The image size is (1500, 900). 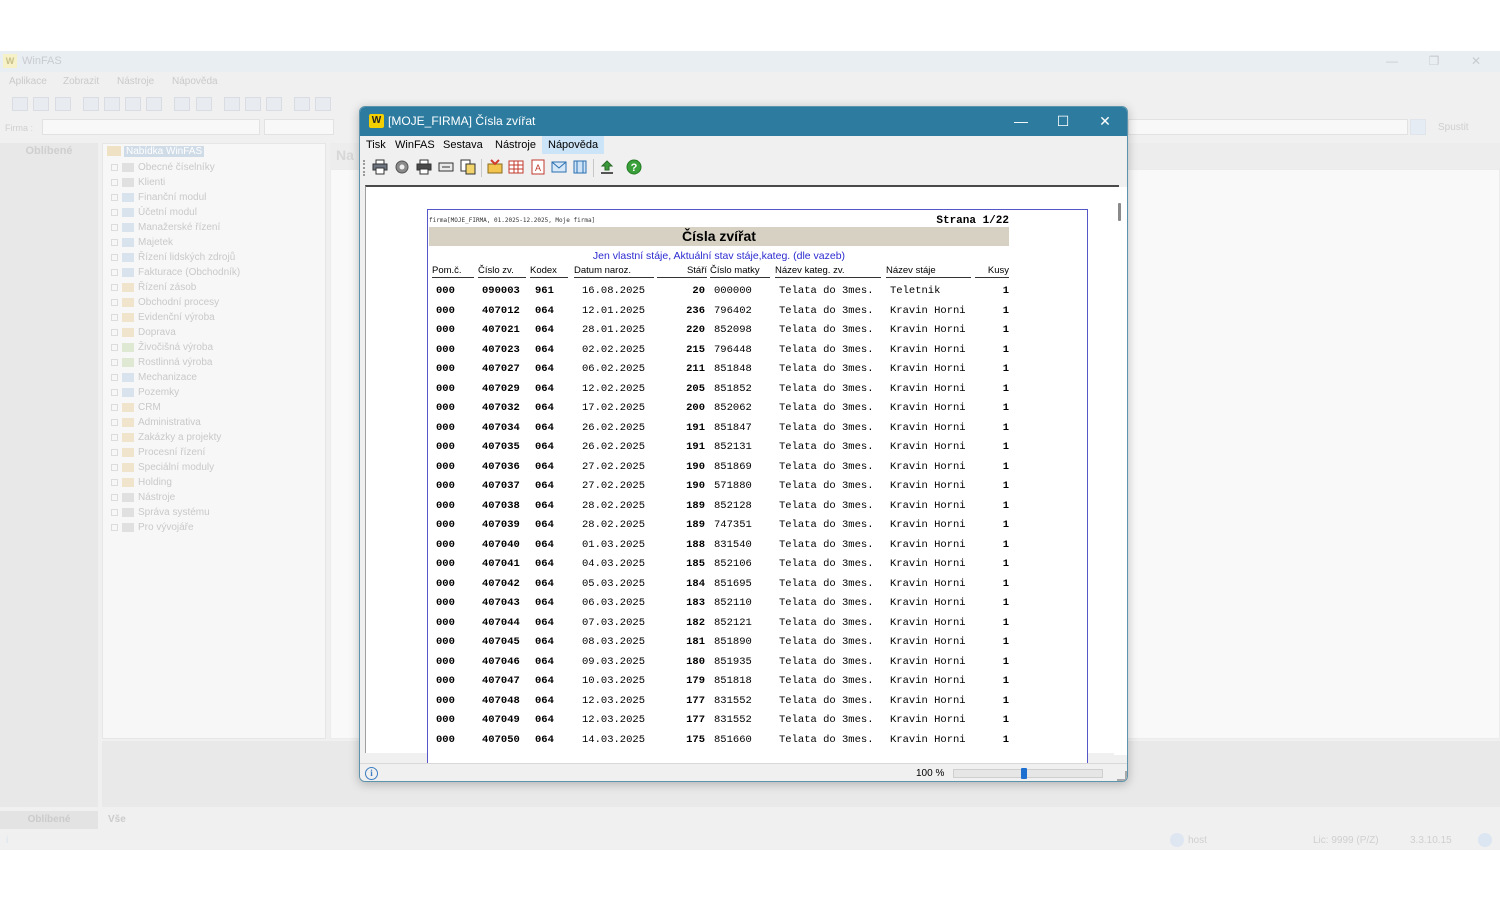 I want to click on star-icon, so click(x=232, y=104).